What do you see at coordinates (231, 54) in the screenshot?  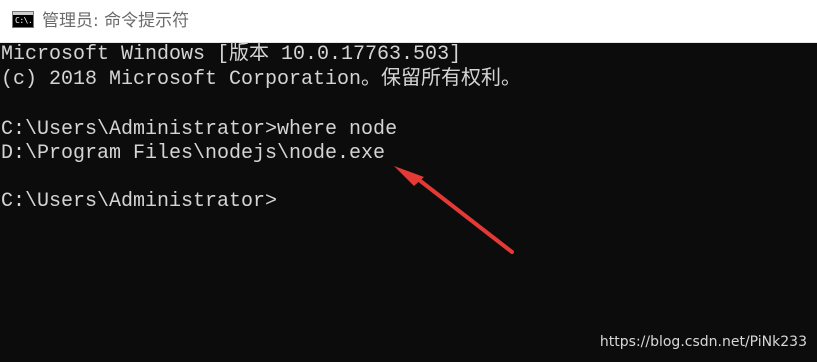 I see `console-line-version: Microsoft Windows [版本 10.0.17763.503]` at bounding box center [231, 54].